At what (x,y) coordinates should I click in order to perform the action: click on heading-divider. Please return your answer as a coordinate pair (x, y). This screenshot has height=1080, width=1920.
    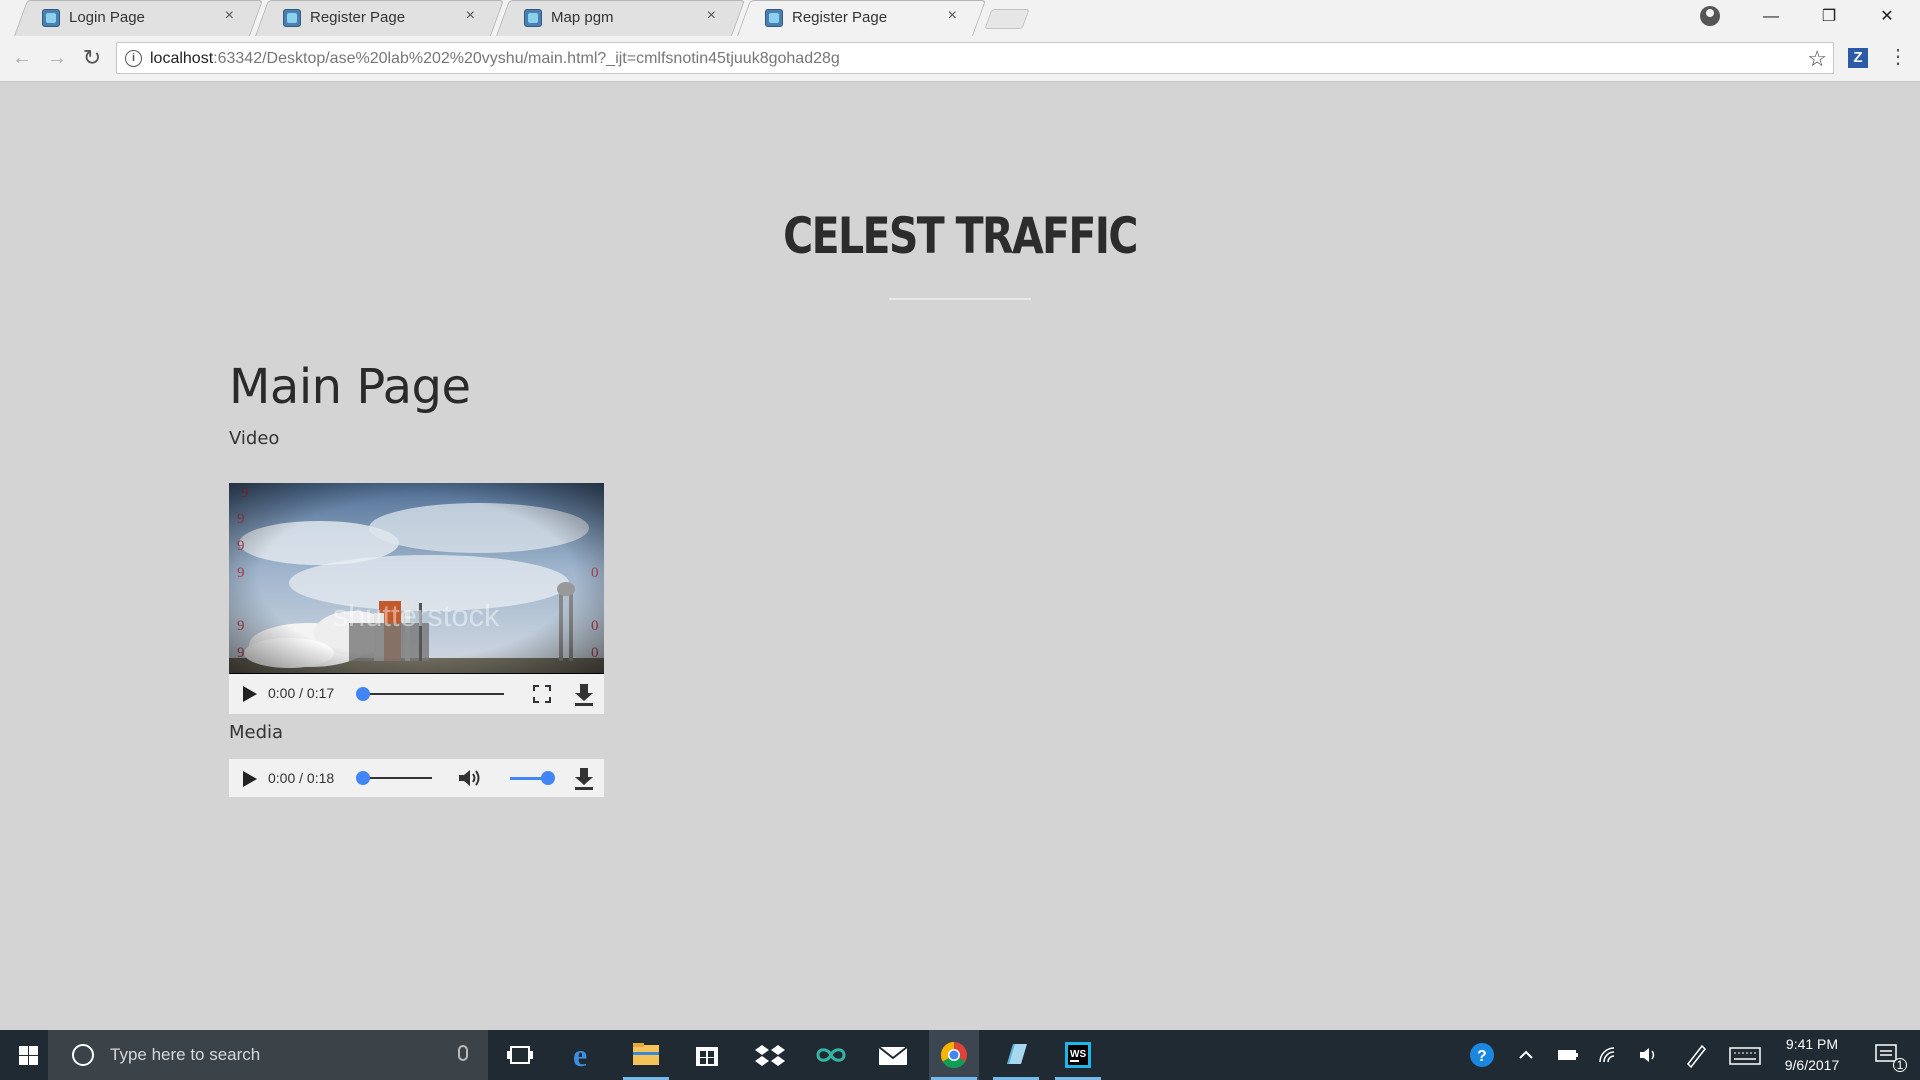
    Looking at the image, I should click on (960, 299).